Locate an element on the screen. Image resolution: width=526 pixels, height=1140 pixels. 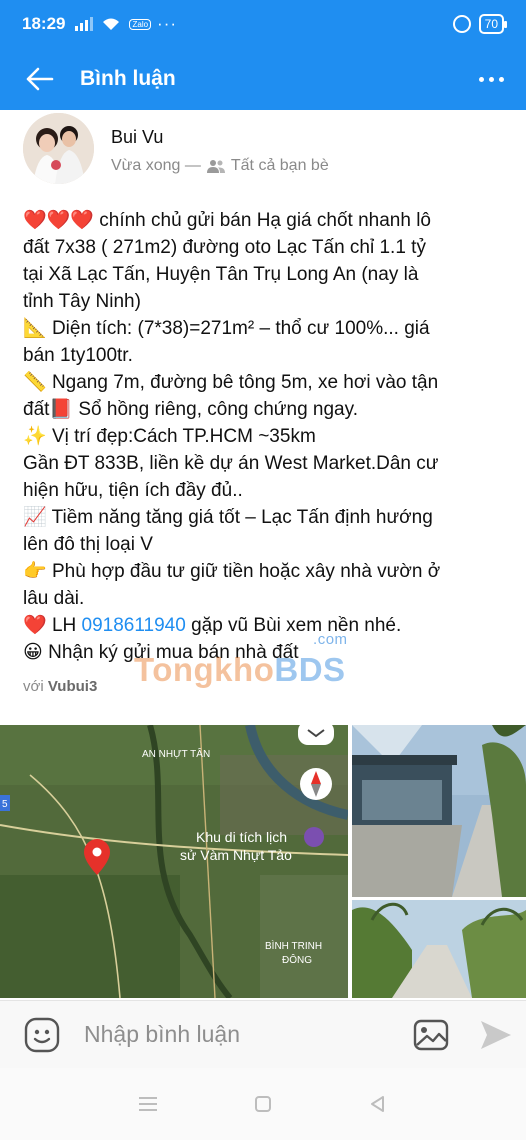
watermark-left: Tongkho is located at coordinates (204, 669).